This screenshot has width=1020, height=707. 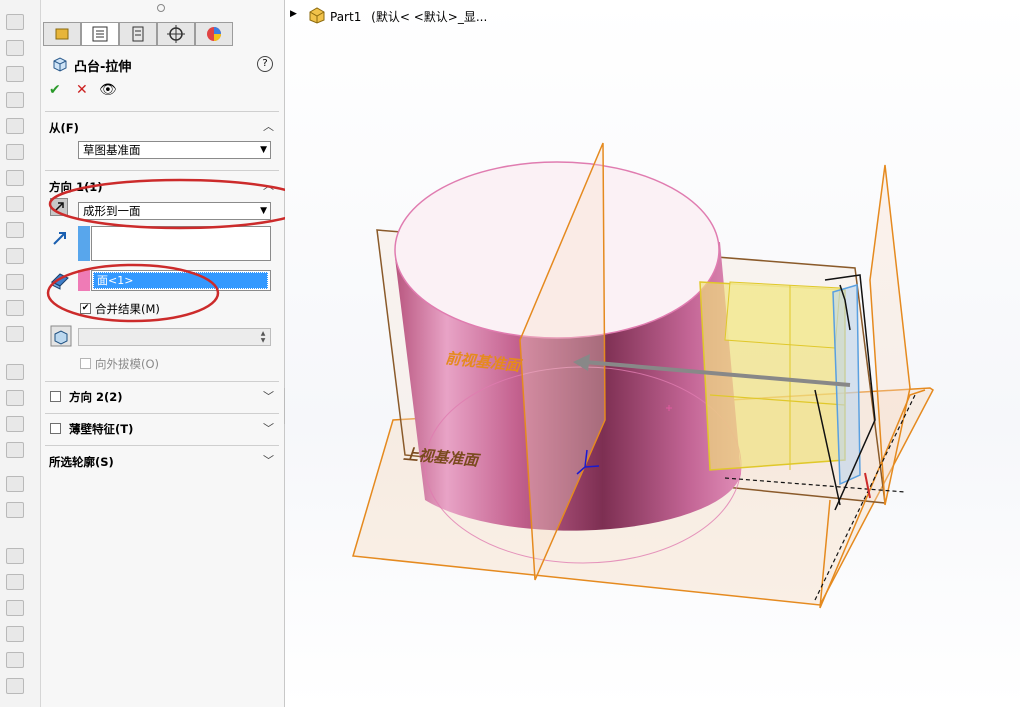 I want to click on rib-icon, so click(x=15, y=372).